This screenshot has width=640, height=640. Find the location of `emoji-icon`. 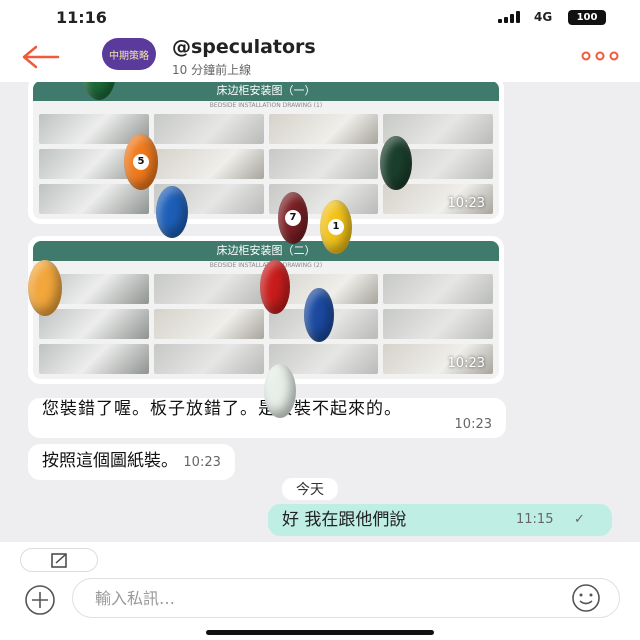

emoji-icon is located at coordinates (586, 598).